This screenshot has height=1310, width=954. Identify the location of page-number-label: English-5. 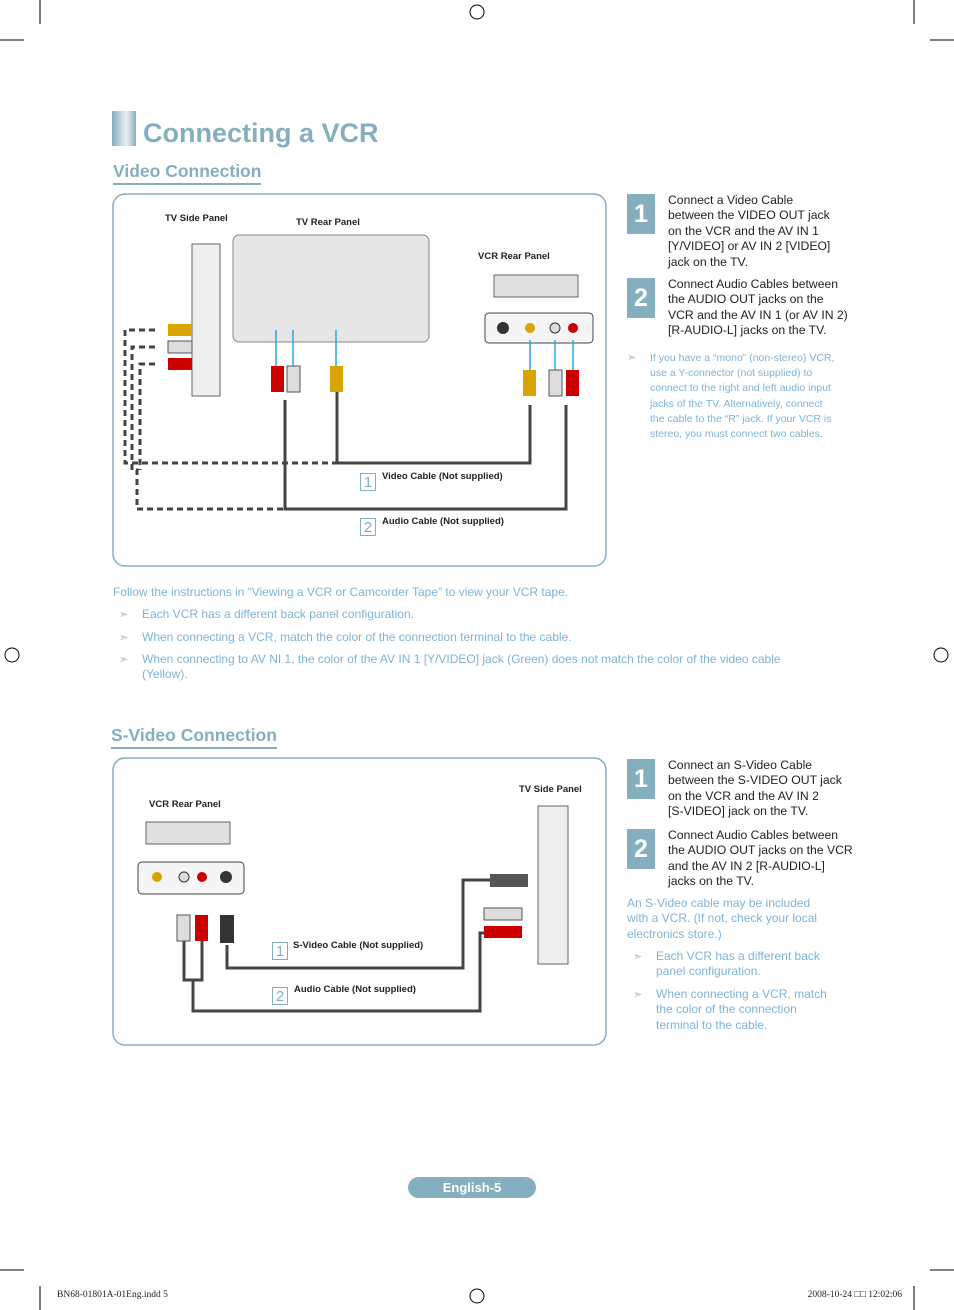
(472, 1187).